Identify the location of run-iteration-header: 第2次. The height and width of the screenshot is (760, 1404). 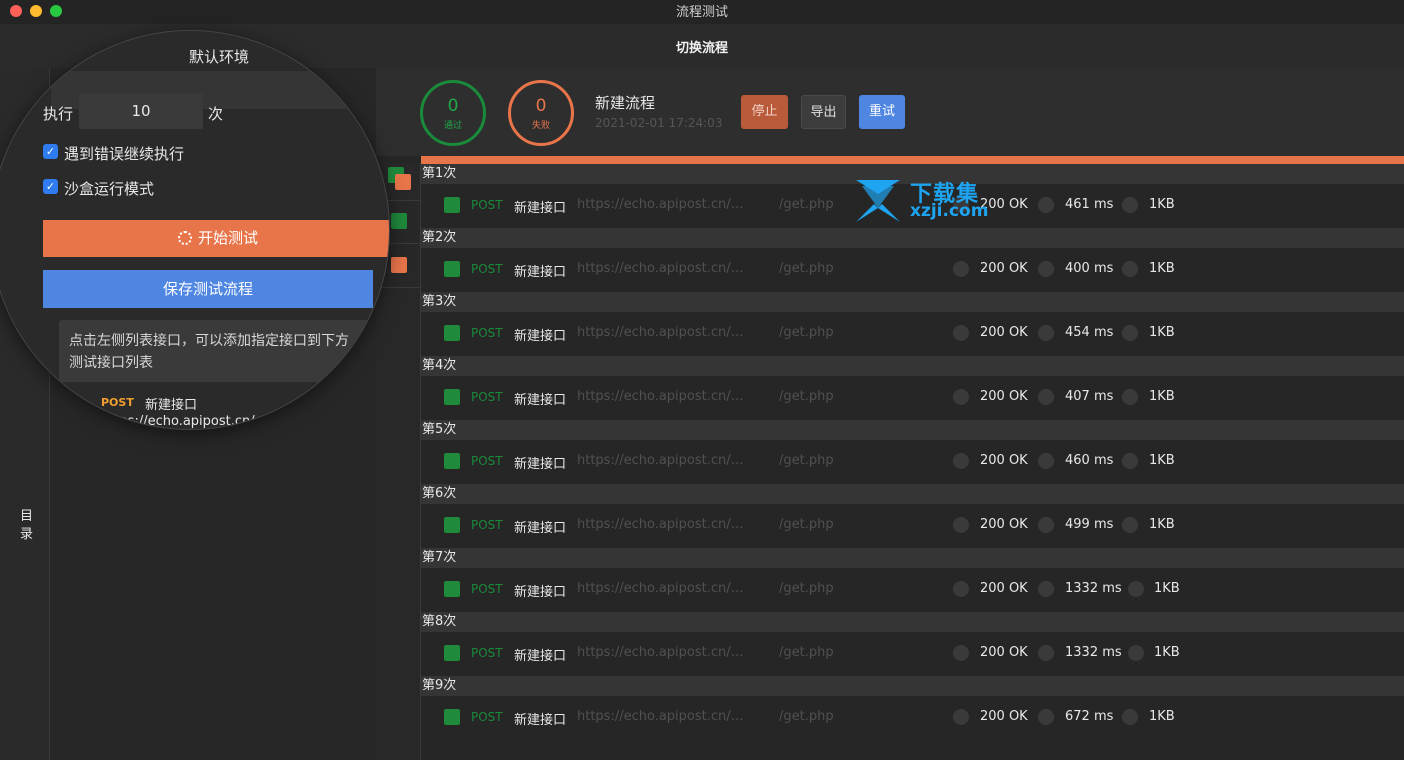
(912, 238).